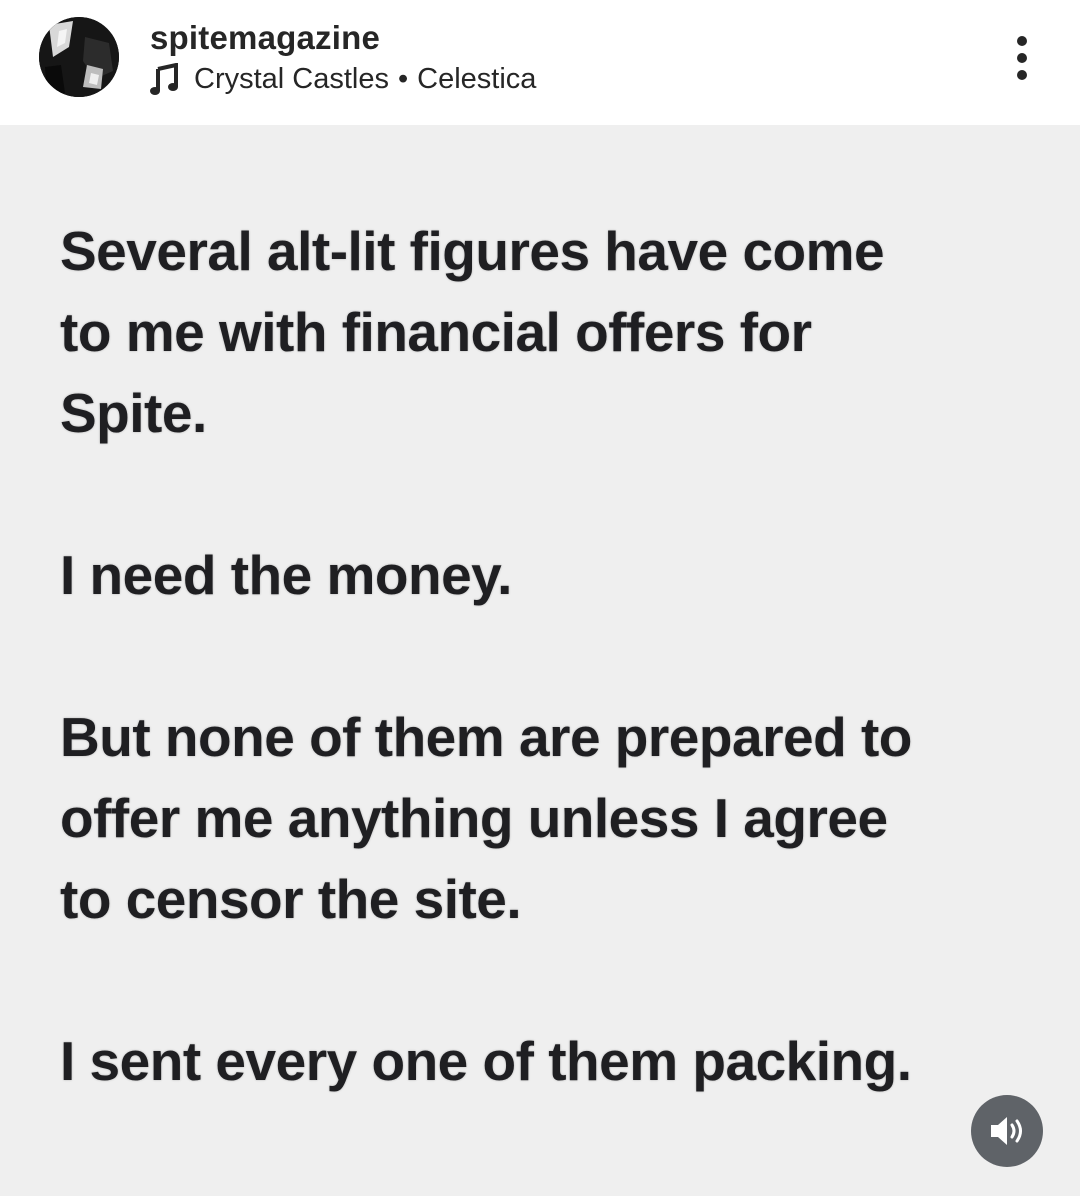 This screenshot has height=1196, width=1080. Describe the element at coordinates (1022, 41) in the screenshot. I see `more-options-icon` at that location.